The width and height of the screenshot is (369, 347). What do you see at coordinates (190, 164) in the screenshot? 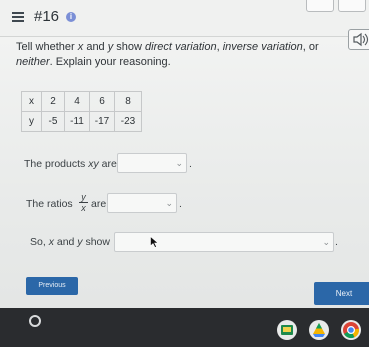
I see `products-period: .` at bounding box center [190, 164].